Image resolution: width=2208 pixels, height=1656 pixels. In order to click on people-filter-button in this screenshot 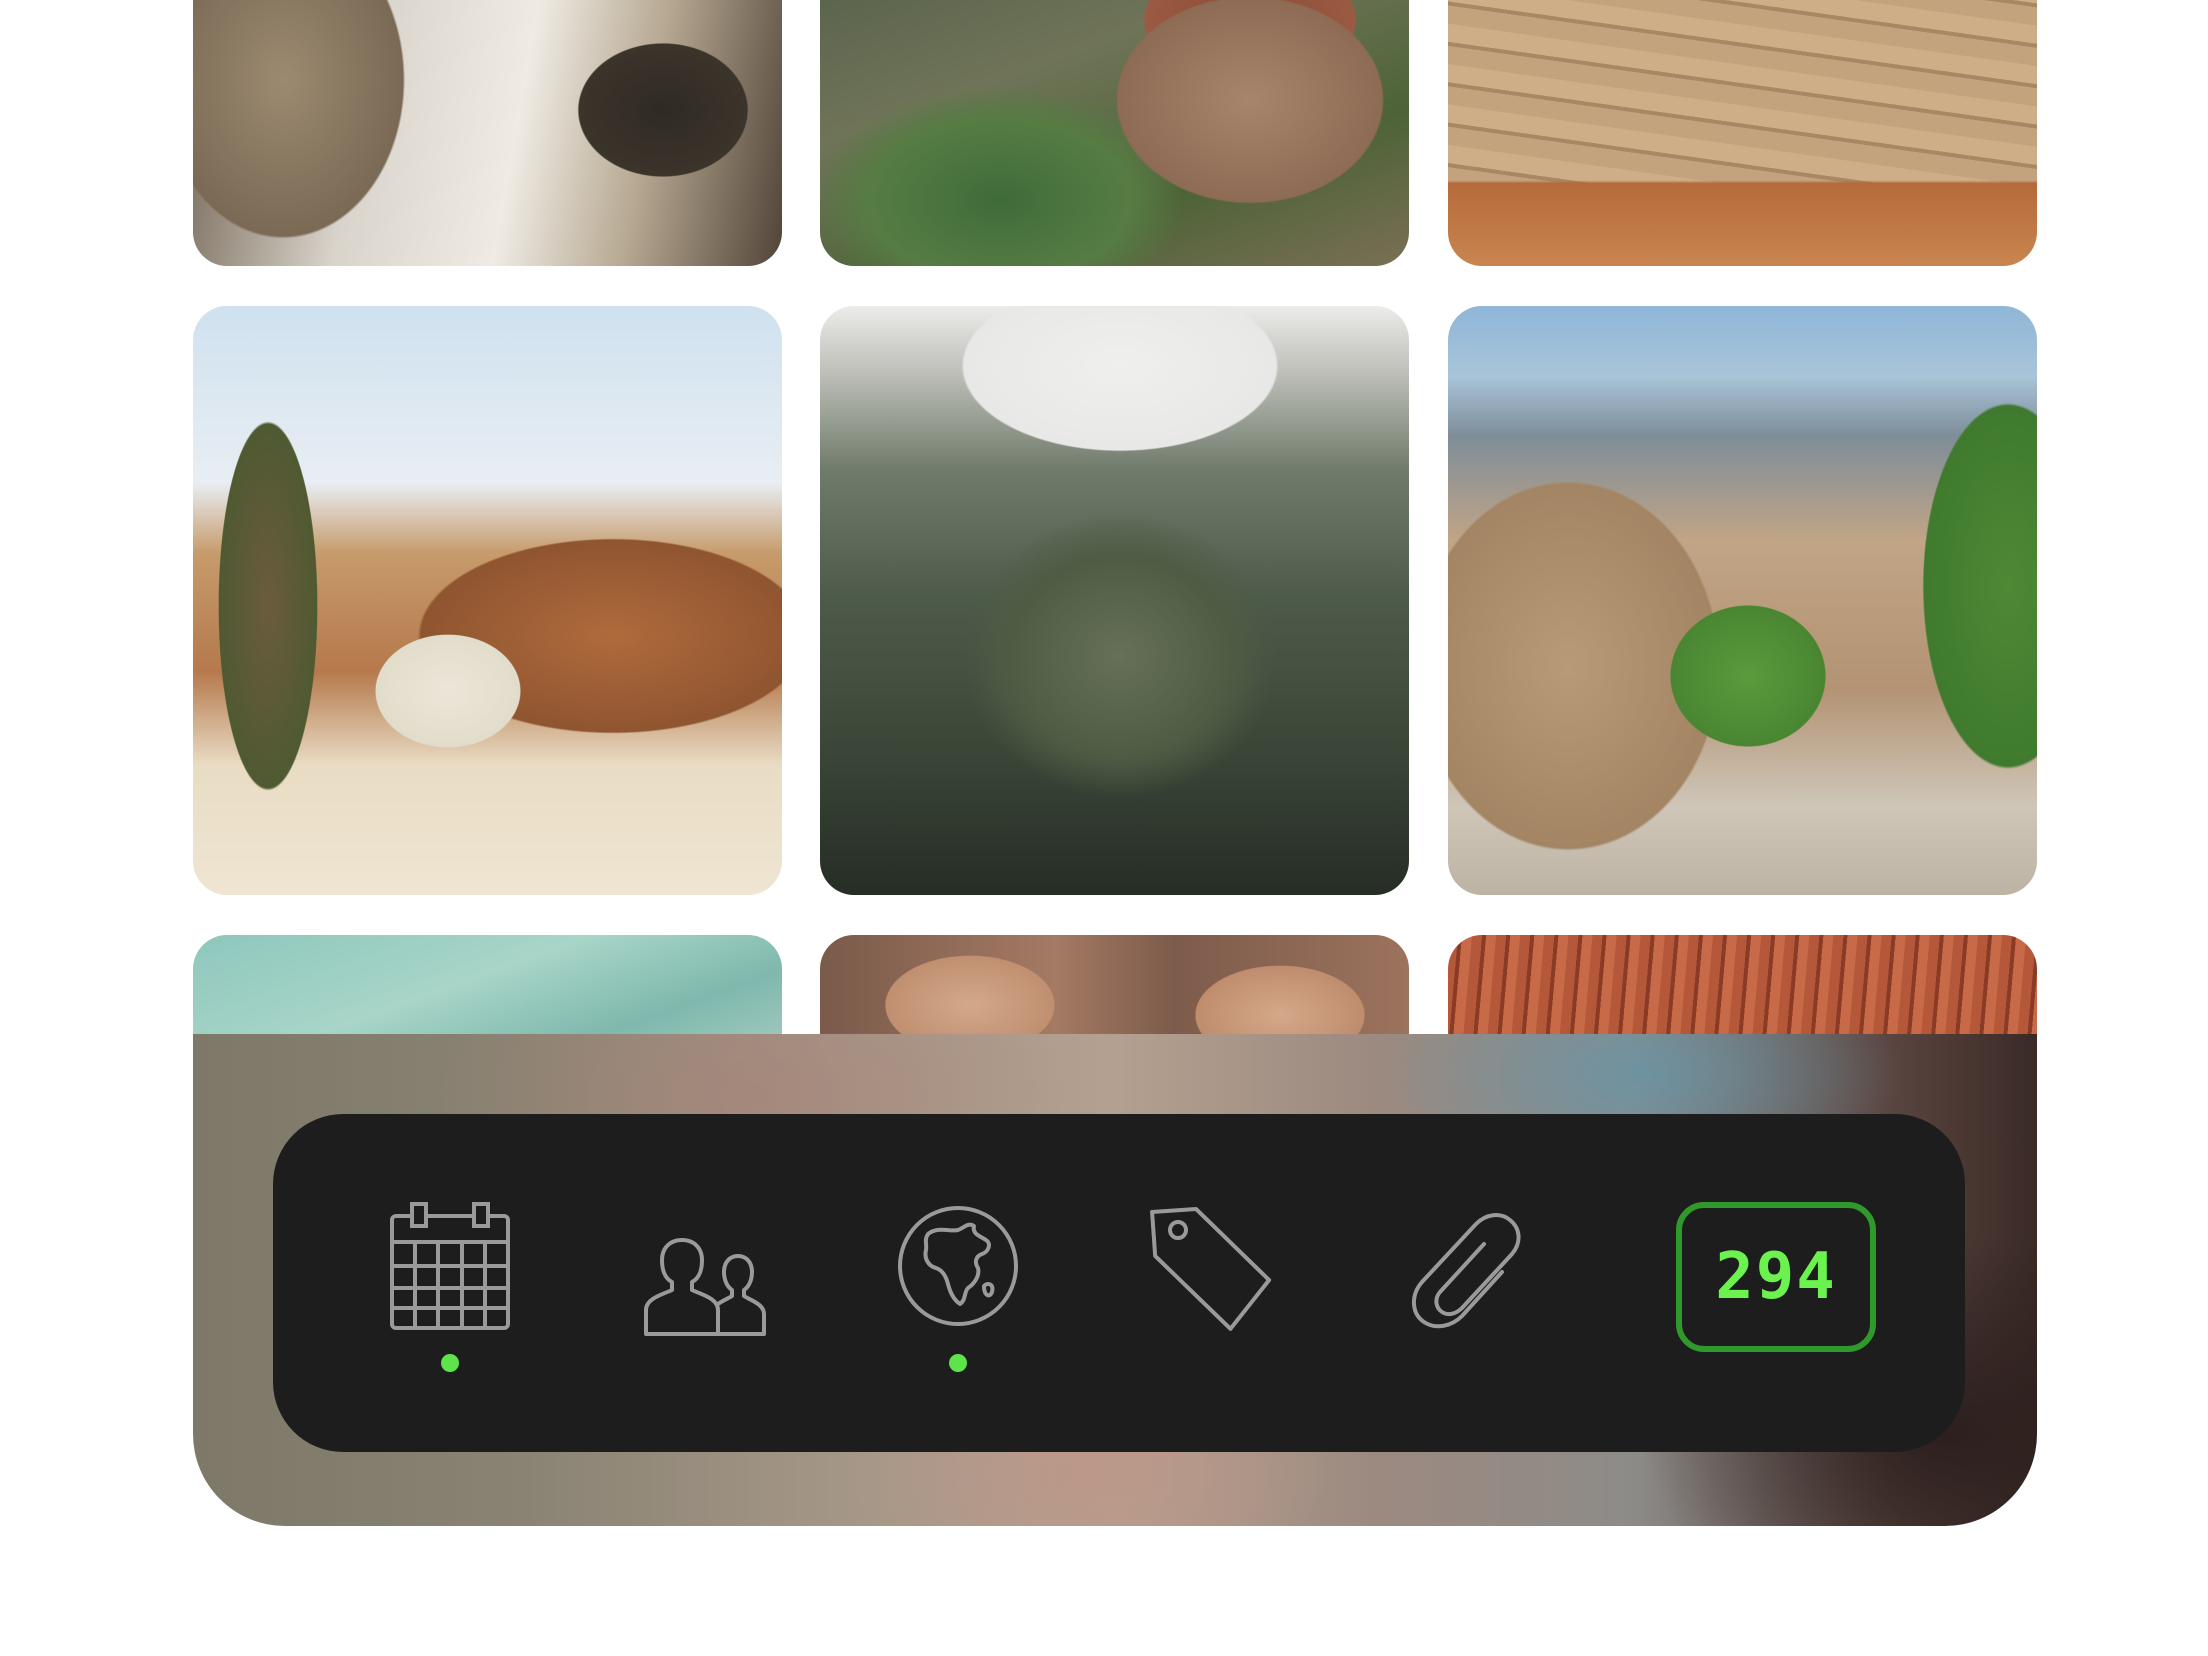, I will do `click(704, 1283)`.